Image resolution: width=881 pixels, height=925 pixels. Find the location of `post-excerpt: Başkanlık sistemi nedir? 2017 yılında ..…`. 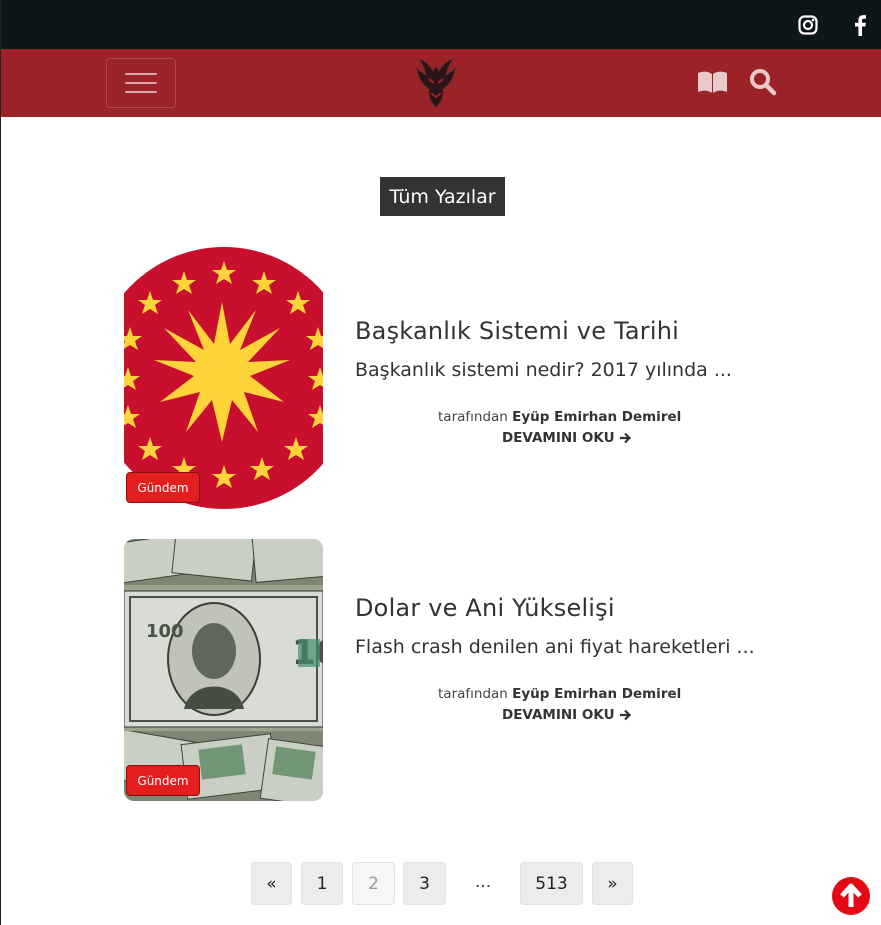

post-excerpt: Başkanlık sistemi nedir? 2017 yılında ..… is located at coordinates (543, 370).